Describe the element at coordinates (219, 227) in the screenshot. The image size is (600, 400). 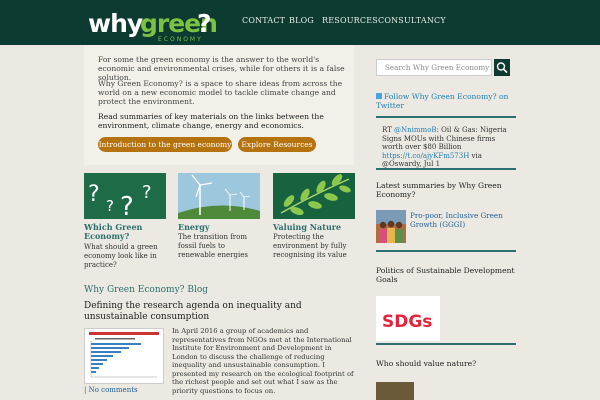
I see `energy-link: Energy` at that location.